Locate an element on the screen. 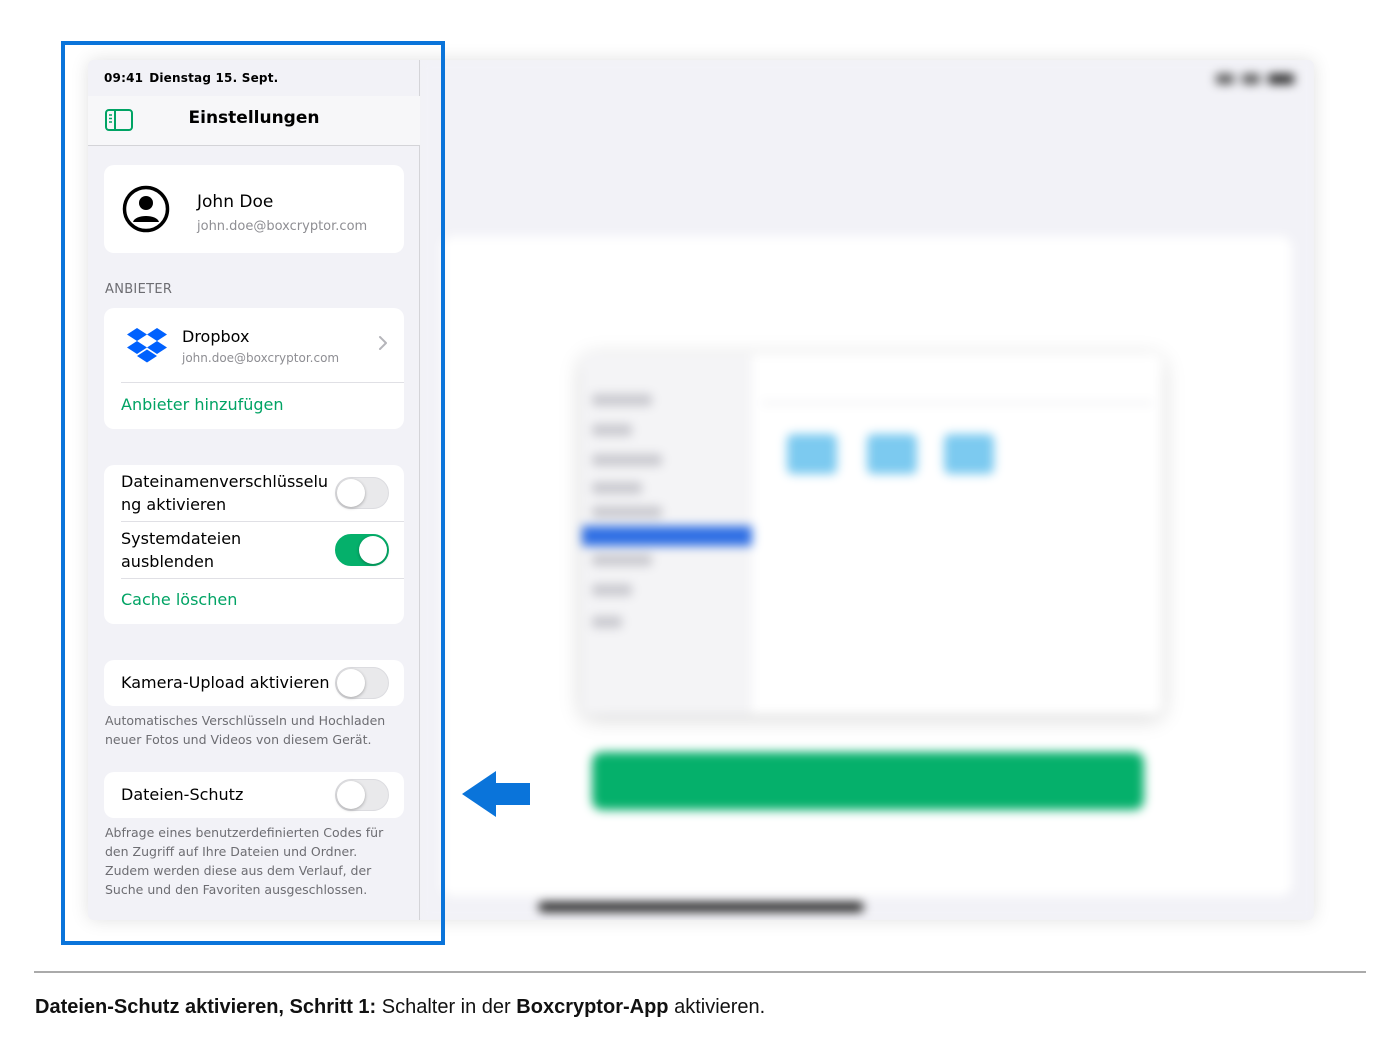  caption-text-end: aktivieren. is located at coordinates (717, 1007).